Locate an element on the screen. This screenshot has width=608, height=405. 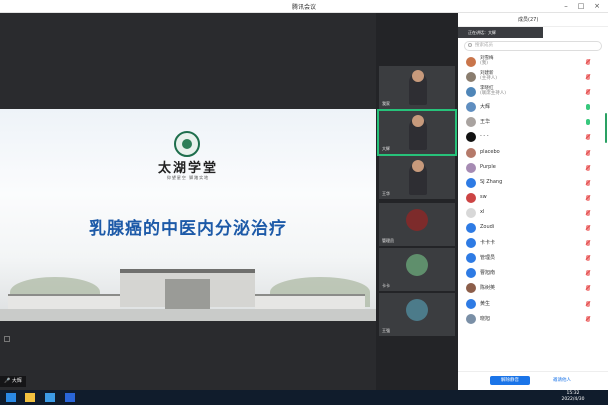
video-tile: 王华 is located at coordinates (417, 177).